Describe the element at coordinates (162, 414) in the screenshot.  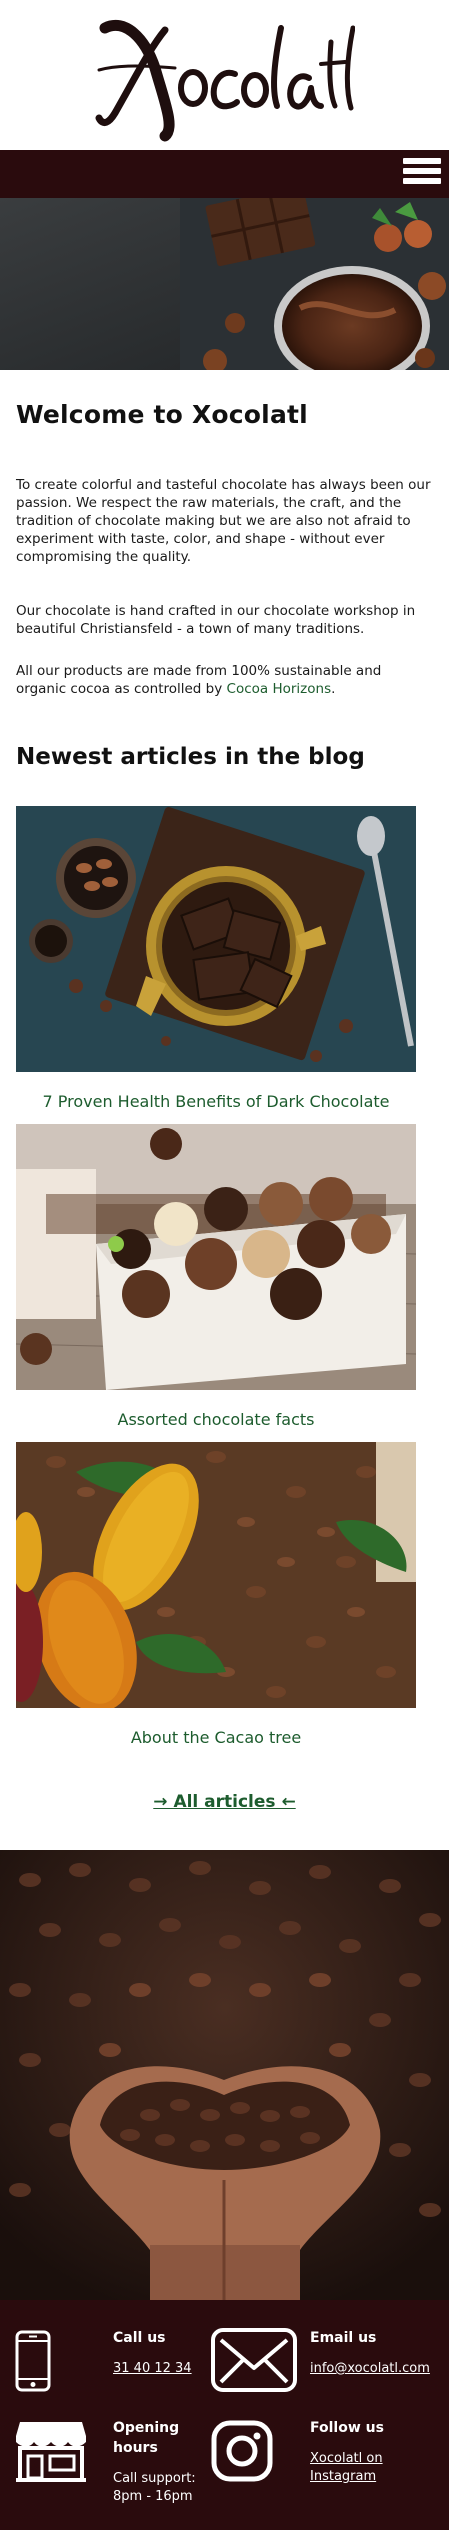
I see `welcome-heading: Welcome to Xocolatl` at that location.